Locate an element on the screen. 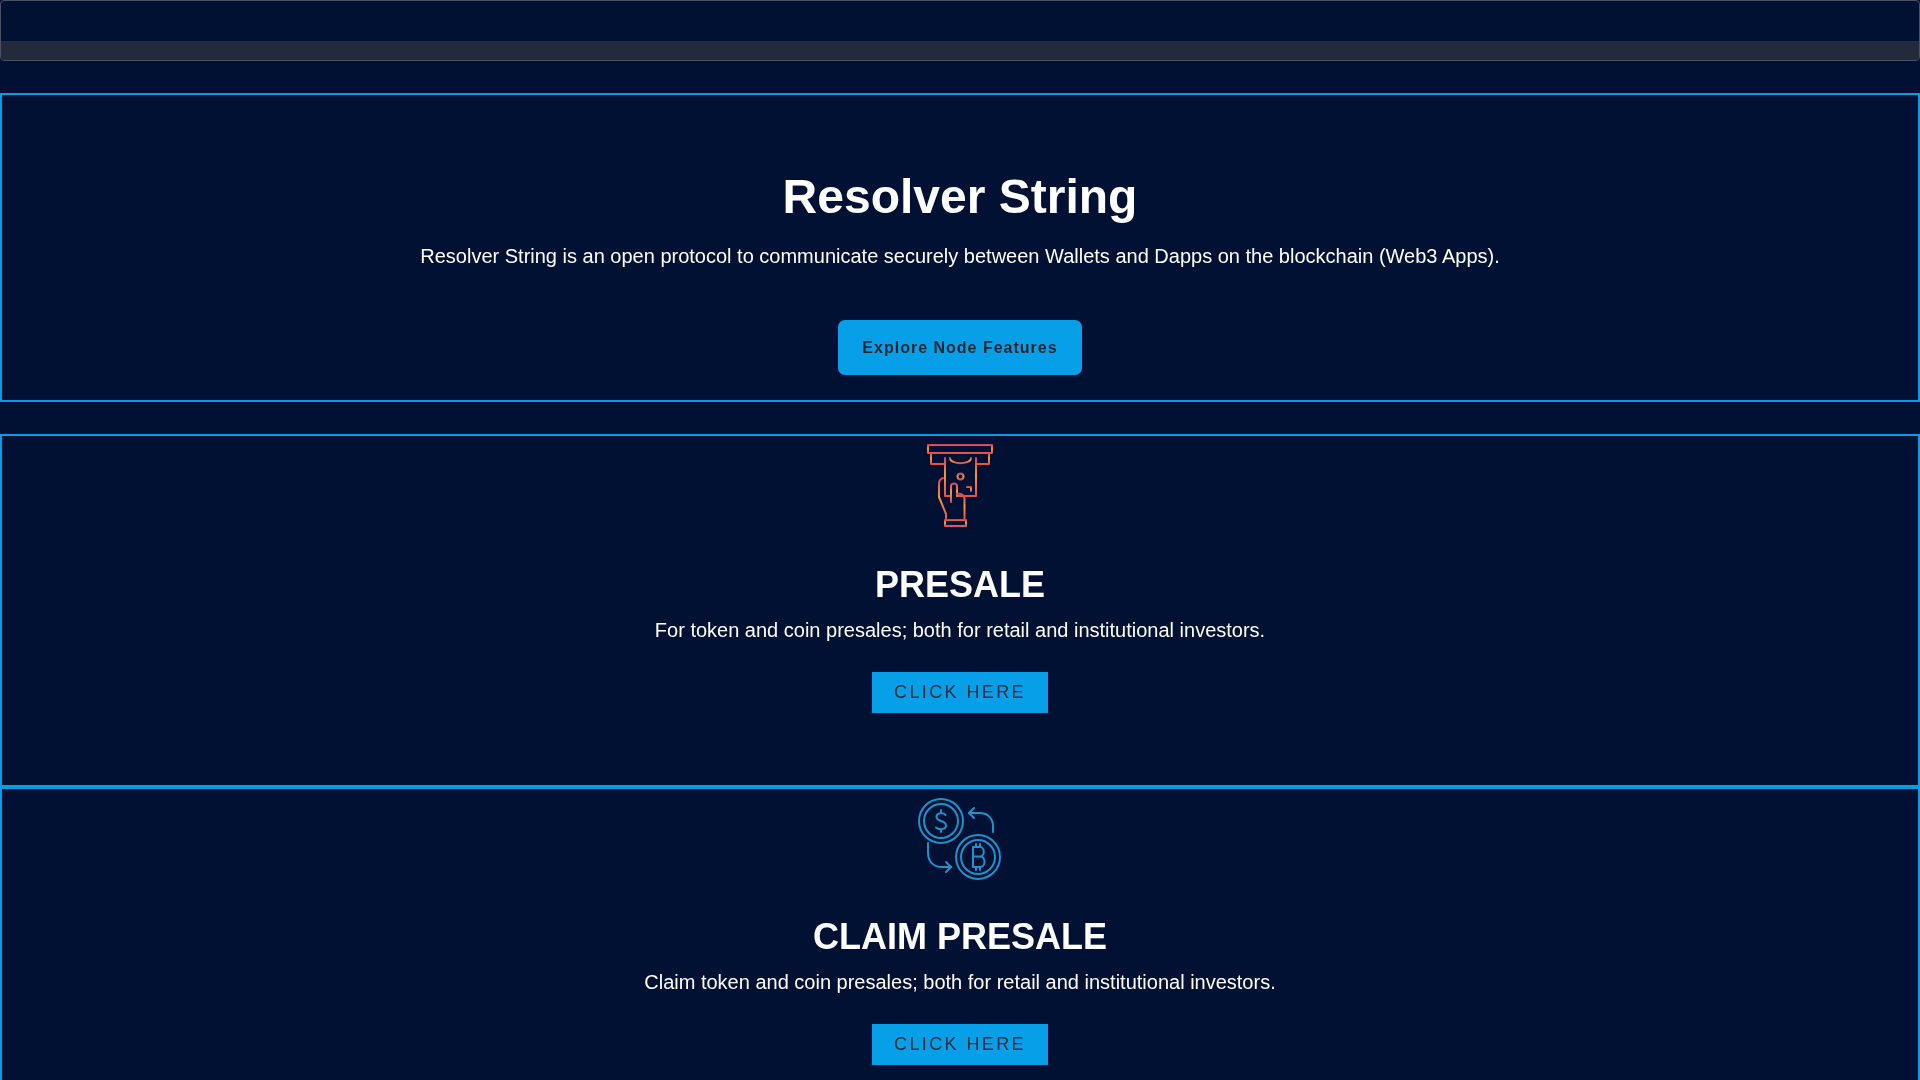 Image resolution: width=1920 pixels, height=1080 pixels. hero-description: Resolver String is an open protocol to communicate securely between Wallets and Dapps on the blockchain (Web3 Apps). is located at coordinates (960, 256).